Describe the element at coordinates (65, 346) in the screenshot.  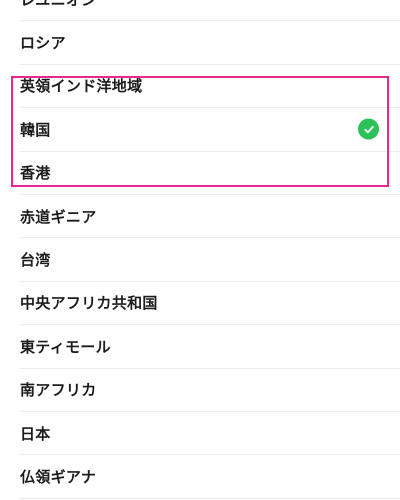
I see `list-item-label: 東ティモール` at that location.